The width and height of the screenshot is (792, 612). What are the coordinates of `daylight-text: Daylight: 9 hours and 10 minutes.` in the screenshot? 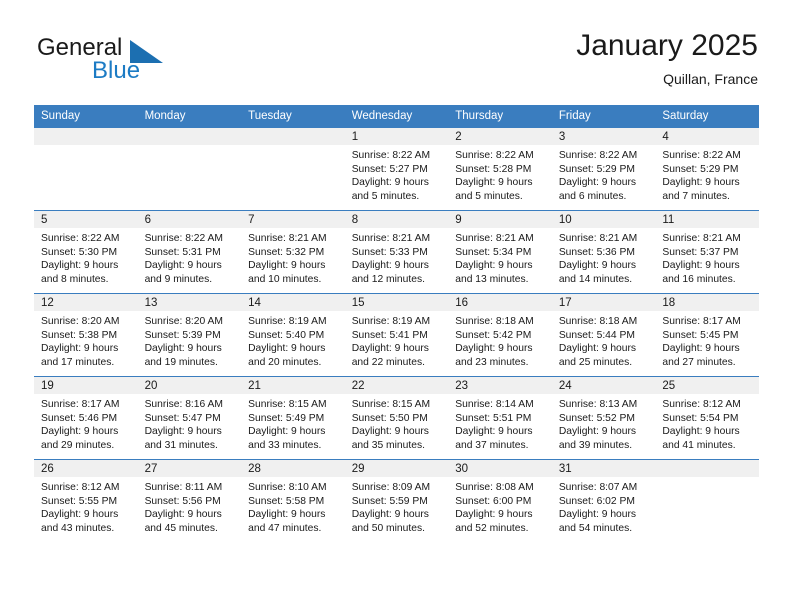 It's located at (287, 272).